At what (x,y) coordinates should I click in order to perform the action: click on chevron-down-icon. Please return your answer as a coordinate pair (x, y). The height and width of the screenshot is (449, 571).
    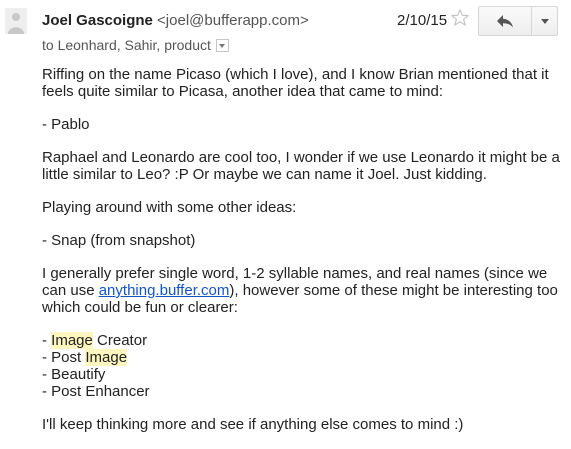
    Looking at the image, I should click on (544, 21).